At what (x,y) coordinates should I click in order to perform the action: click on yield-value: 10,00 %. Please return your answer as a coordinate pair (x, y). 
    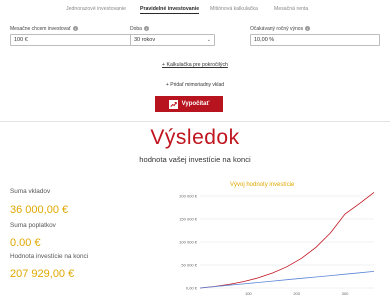
    Looking at the image, I should click on (264, 40).